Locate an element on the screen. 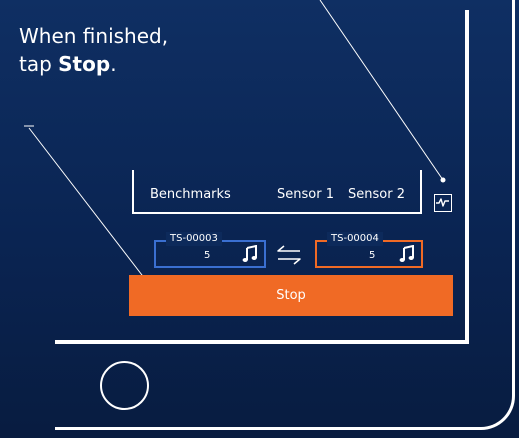  screen-edge-right is located at coordinates (467, 175).